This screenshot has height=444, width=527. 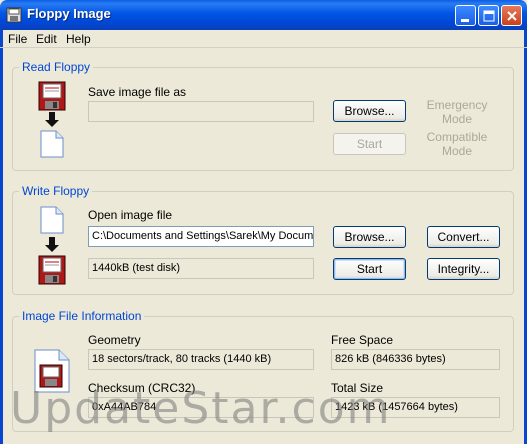 What do you see at coordinates (263, 15) in the screenshot?
I see `title-bar: Floppy Image` at bounding box center [263, 15].